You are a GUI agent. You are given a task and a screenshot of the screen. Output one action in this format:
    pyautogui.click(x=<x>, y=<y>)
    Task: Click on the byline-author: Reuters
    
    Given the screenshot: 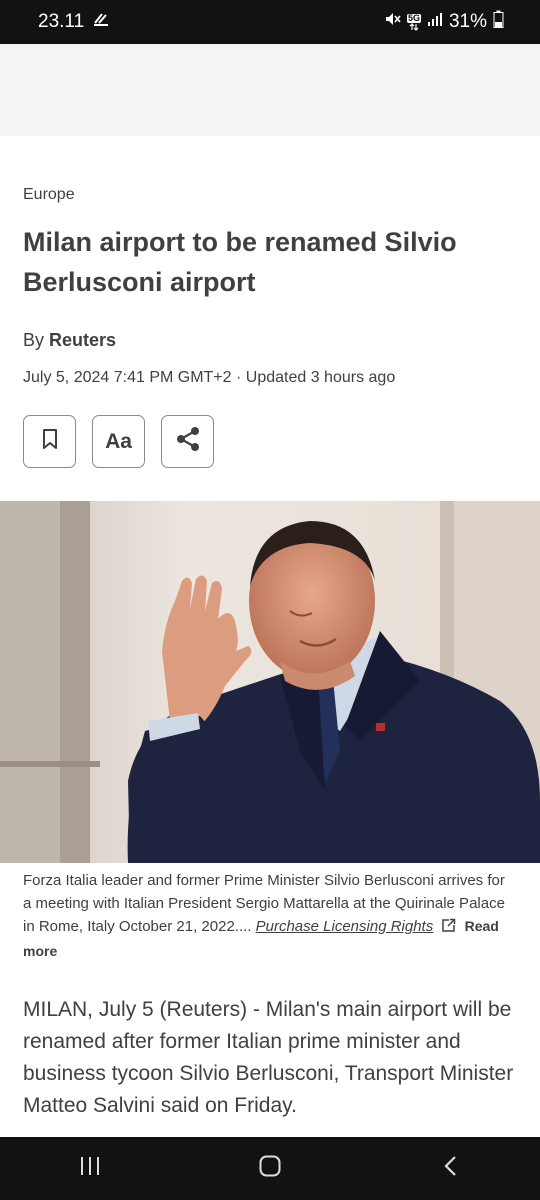 What is the action you would take?
    pyautogui.click(x=82, y=340)
    